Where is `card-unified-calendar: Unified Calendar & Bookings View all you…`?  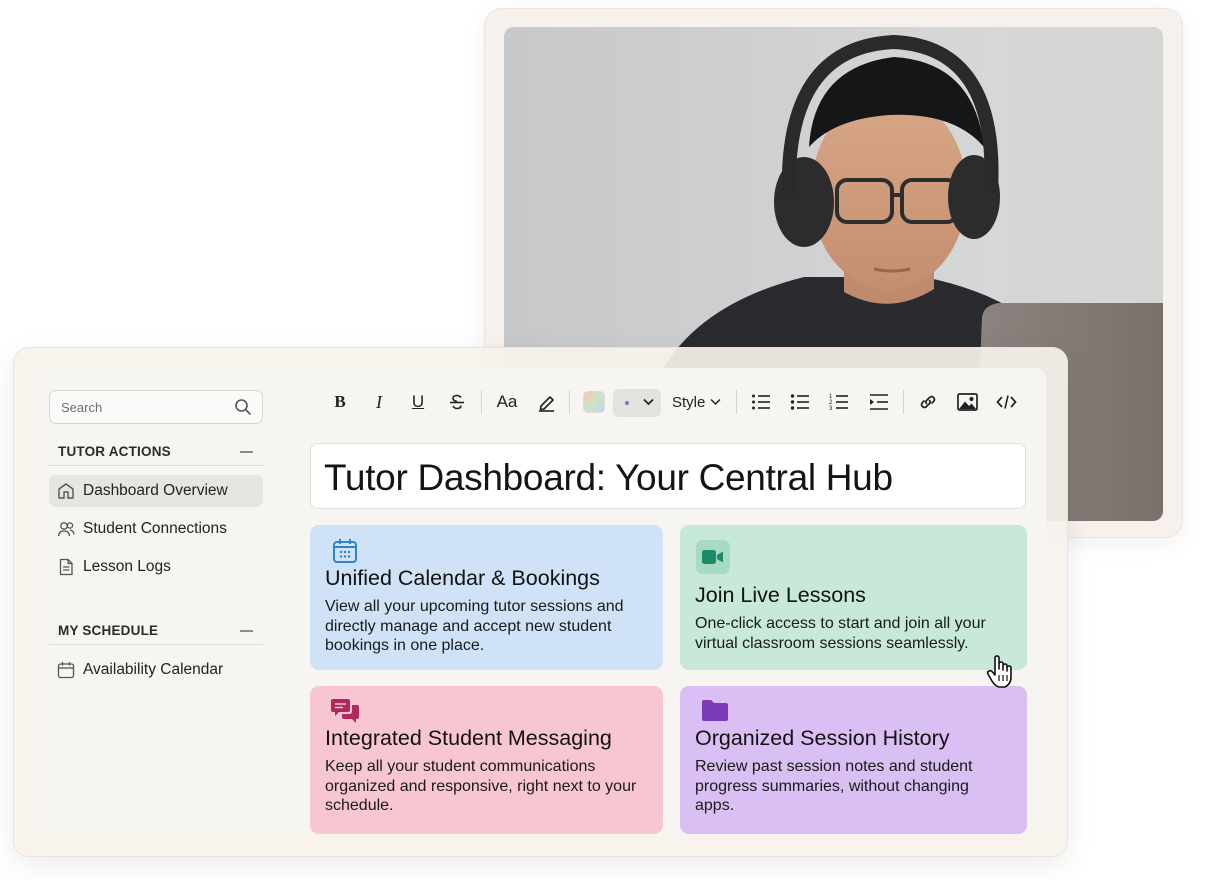 card-unified-calendar: Unified Calendar & Bookings View all you… is located at coordinates (486, 597).